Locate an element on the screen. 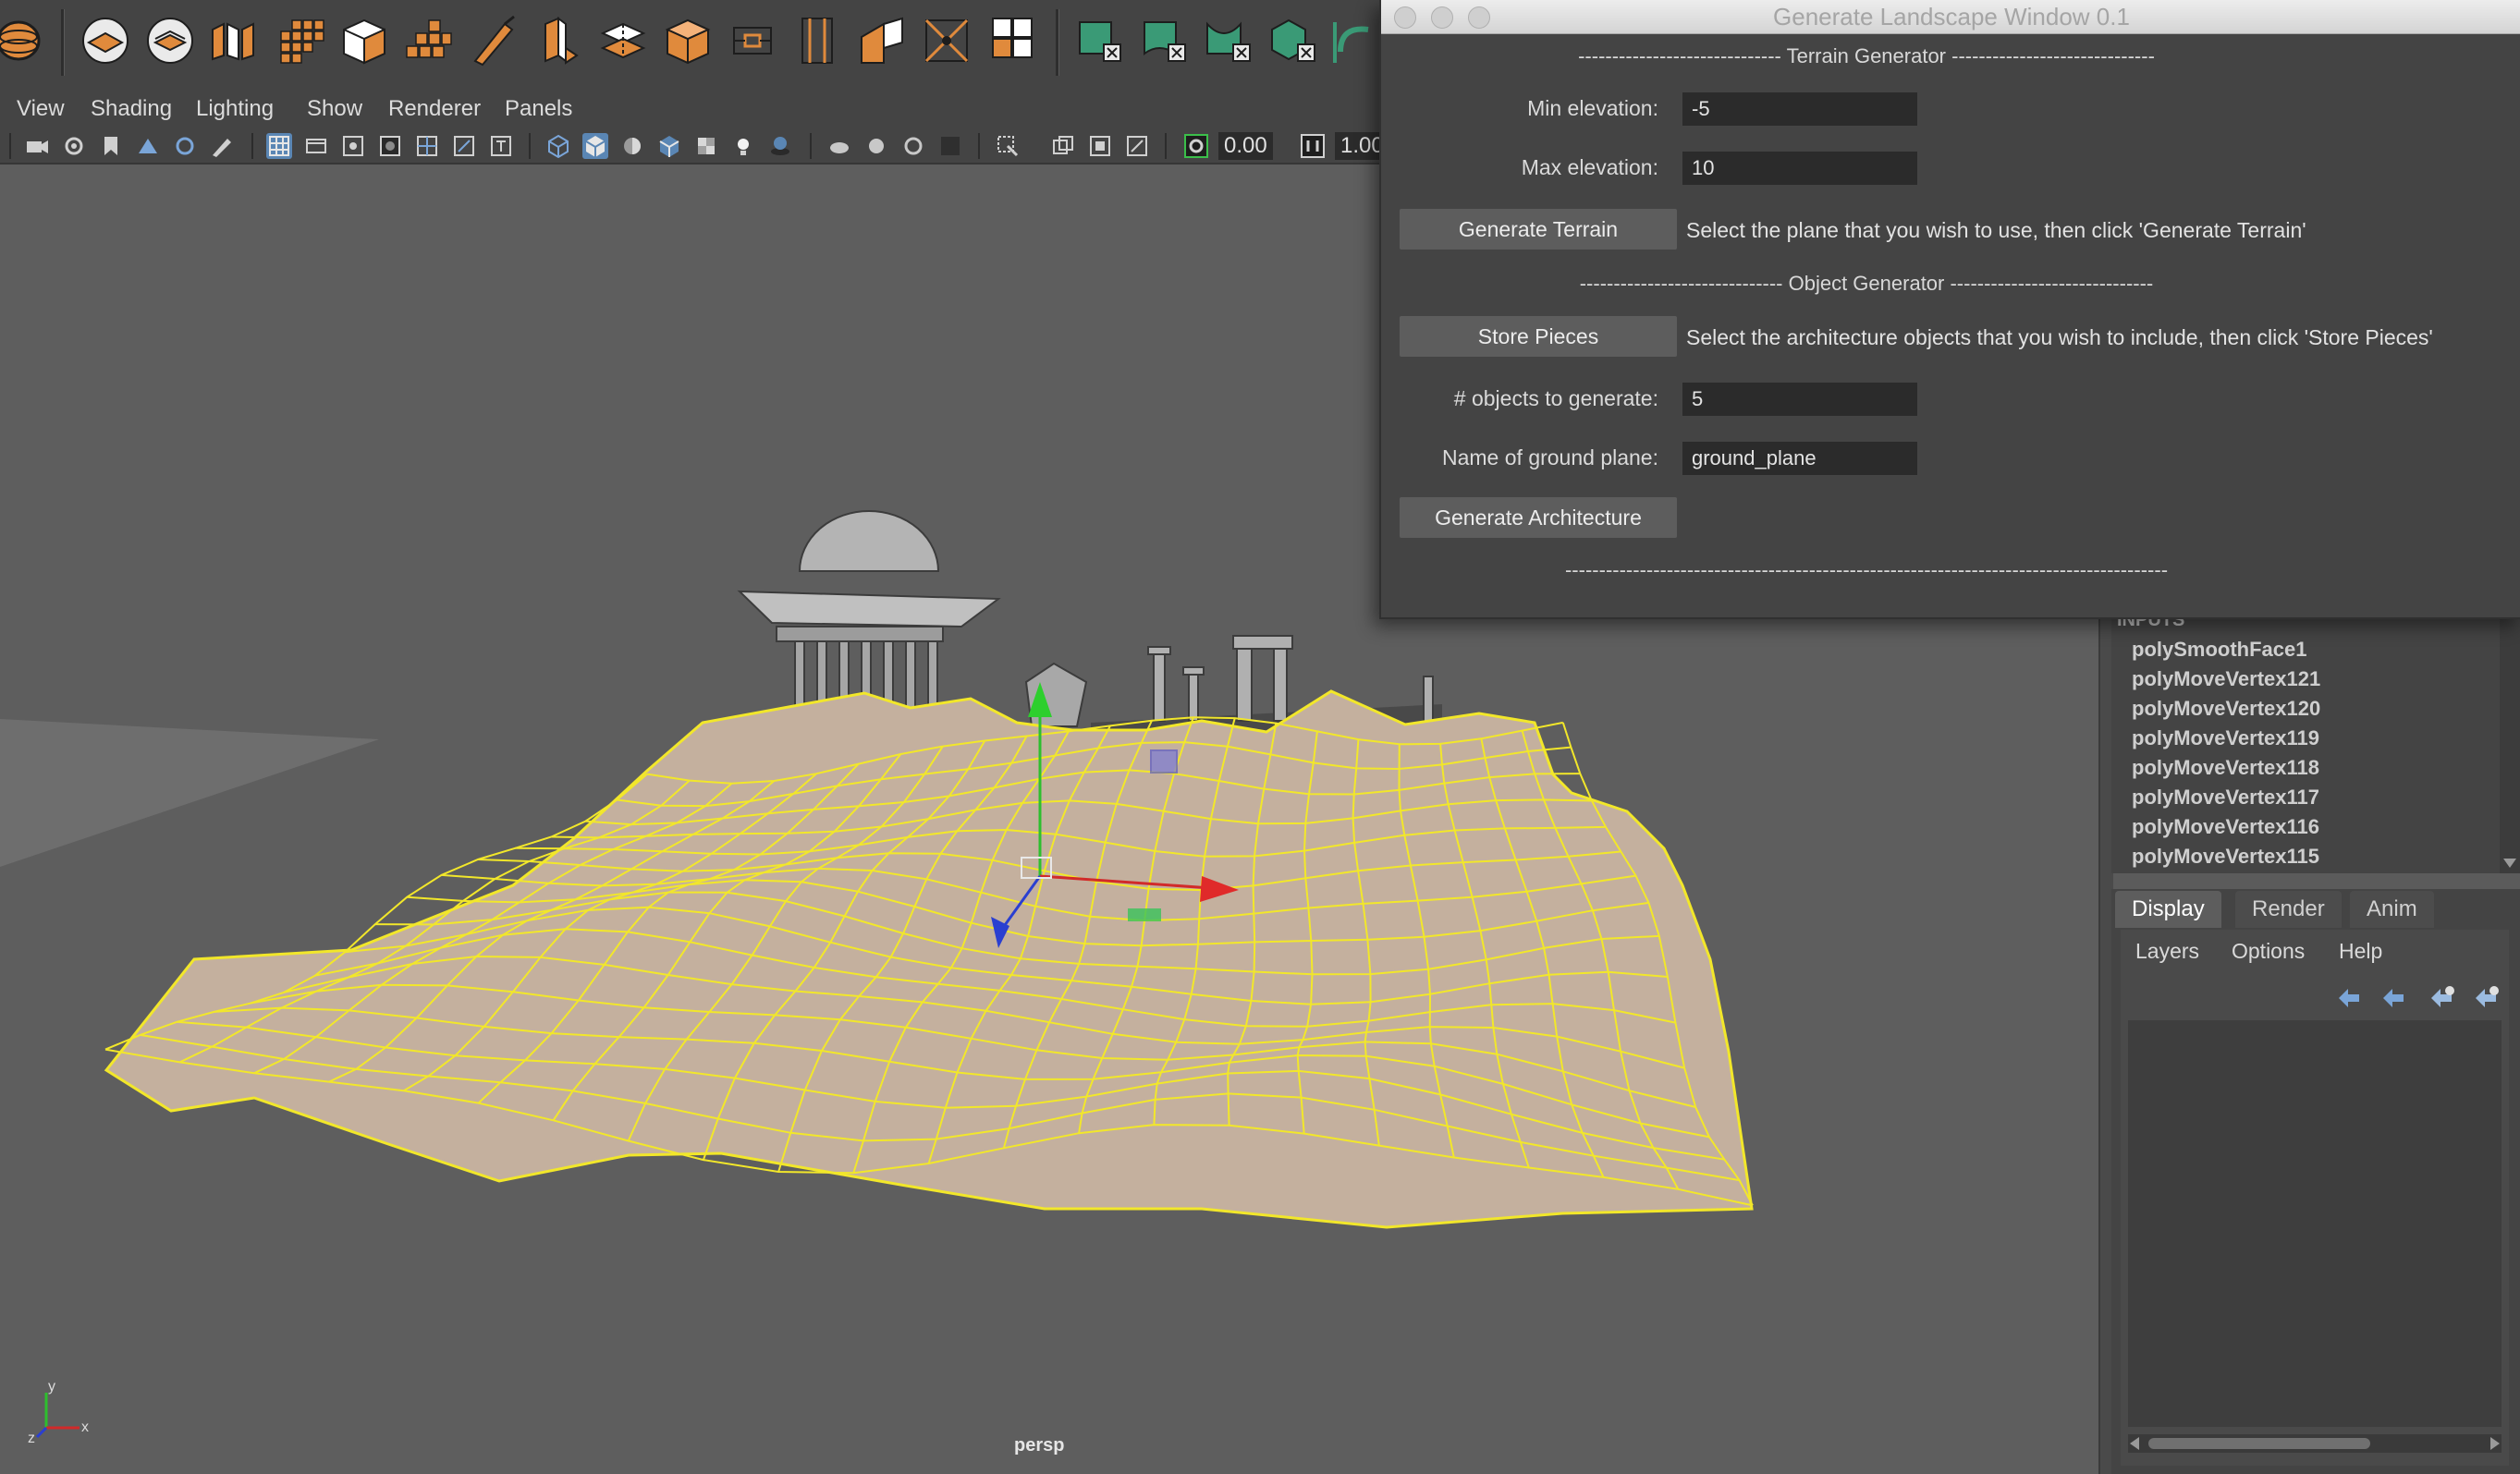  scroll-right-arrow-icon is located at coordinates (2495, 1443).